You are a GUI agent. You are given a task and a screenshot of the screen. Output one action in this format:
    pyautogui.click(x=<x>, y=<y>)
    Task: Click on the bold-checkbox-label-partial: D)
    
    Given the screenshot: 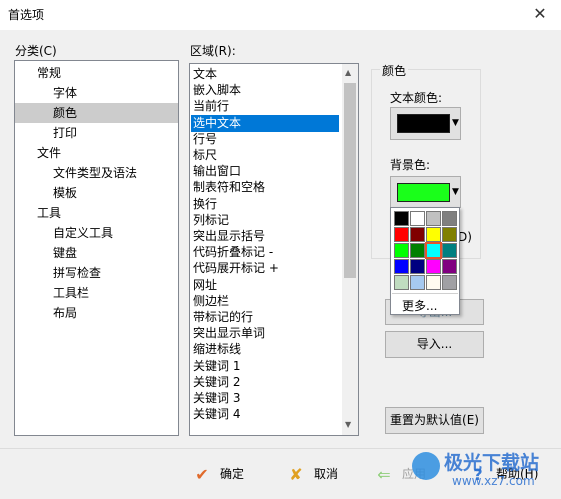 What is the action you would take?
    pyautogui.click(x=465, y=237)
    